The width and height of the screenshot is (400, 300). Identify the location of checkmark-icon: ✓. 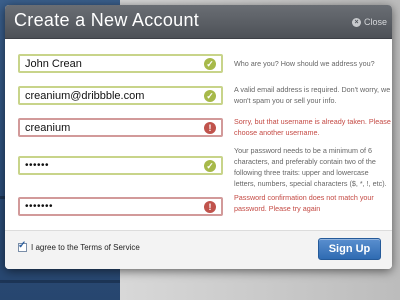
(22, 245).